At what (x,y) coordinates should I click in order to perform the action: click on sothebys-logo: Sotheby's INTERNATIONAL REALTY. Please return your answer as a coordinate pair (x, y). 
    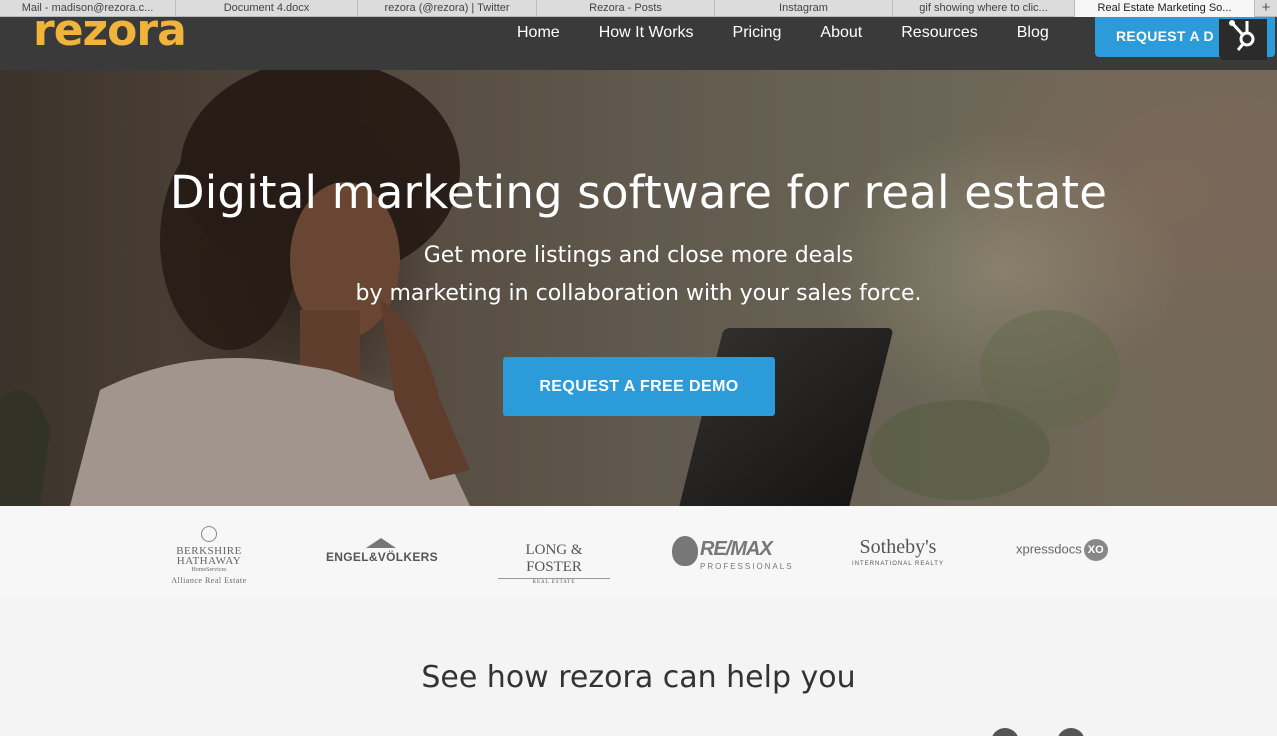
    Looking at the image, I should click on (898, 551).